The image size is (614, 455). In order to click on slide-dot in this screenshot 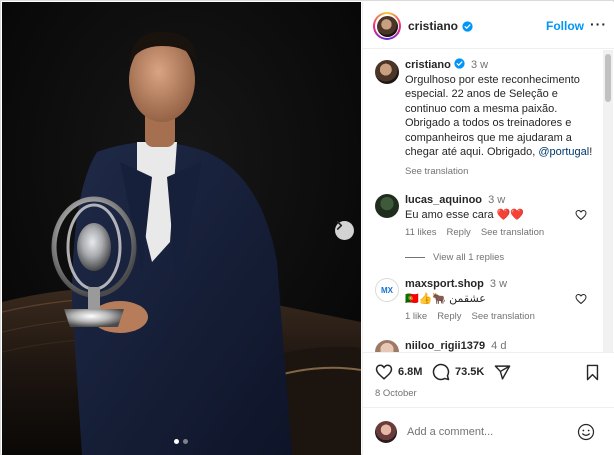, I will do `click(185, 441)`.